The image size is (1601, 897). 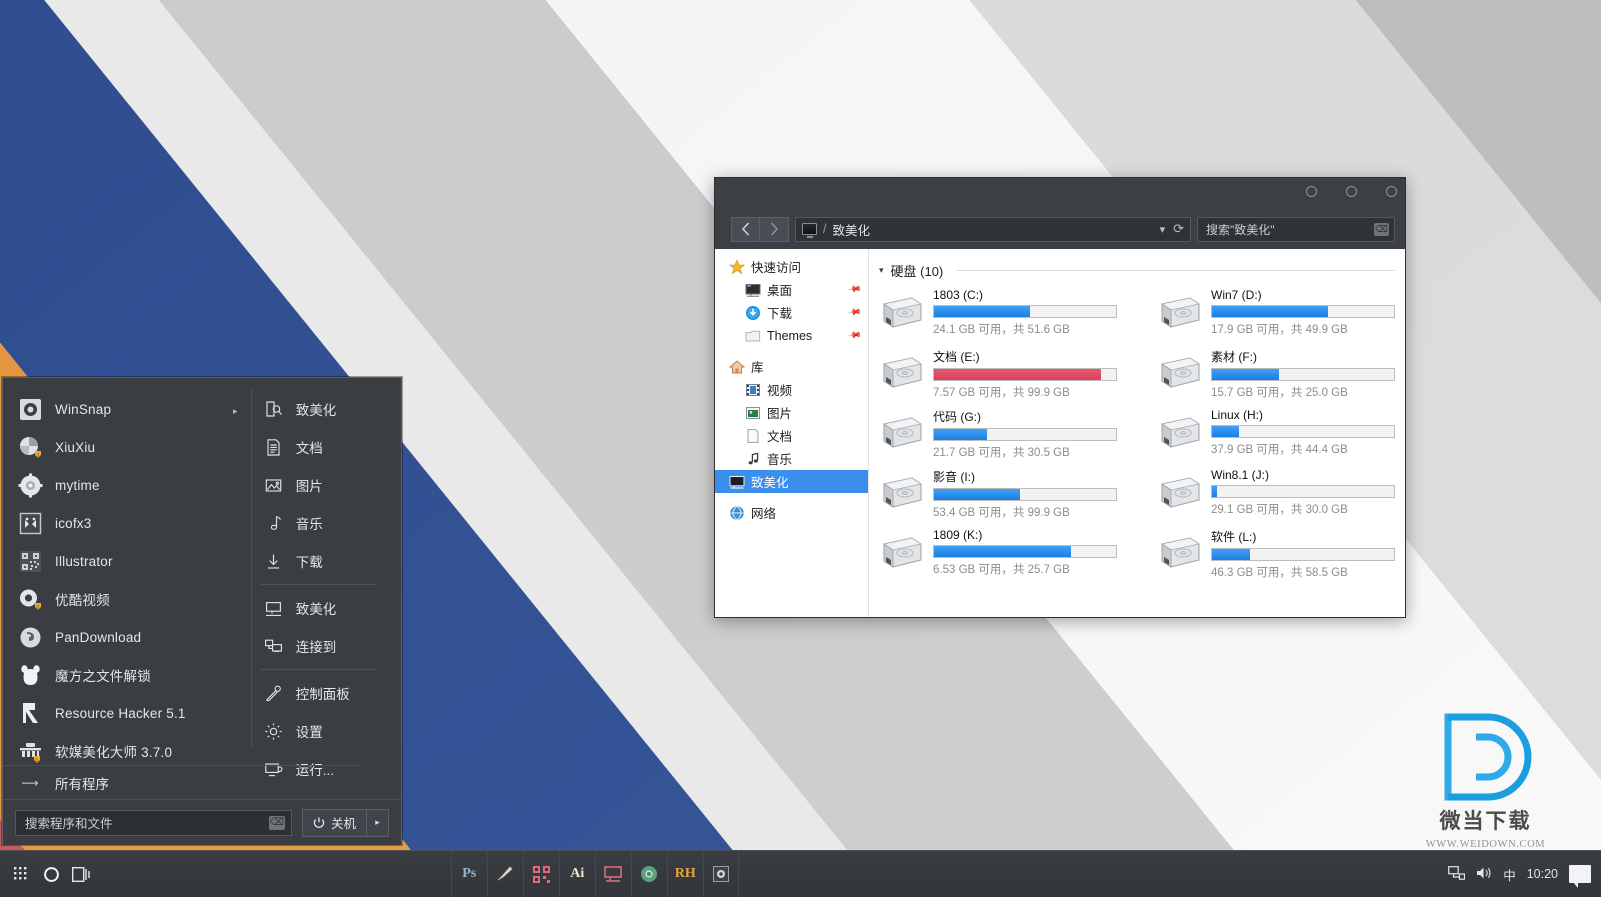 I want to click on maximize-button, so click(x=1351, y=191).